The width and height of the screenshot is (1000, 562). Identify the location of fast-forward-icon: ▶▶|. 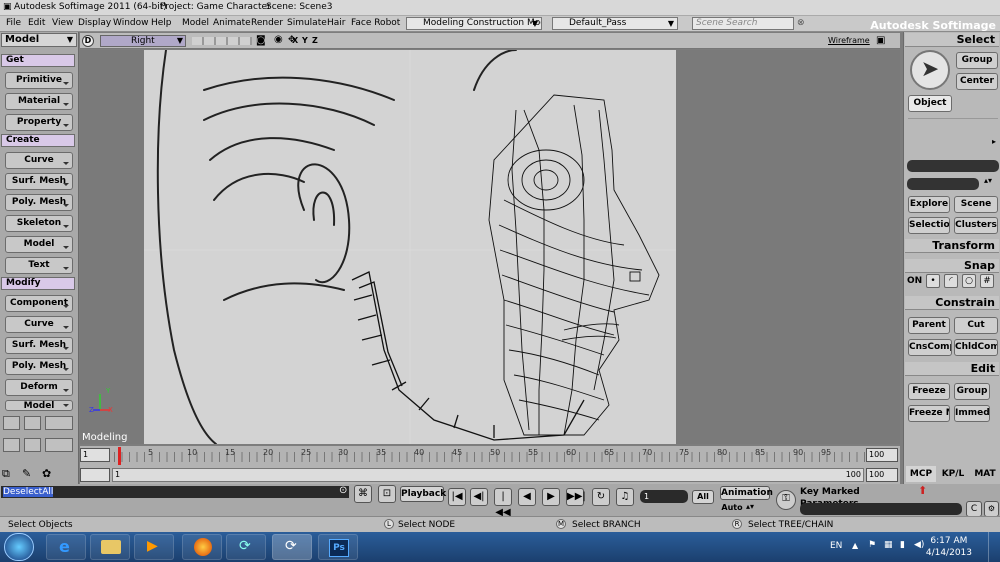
(576, 497).